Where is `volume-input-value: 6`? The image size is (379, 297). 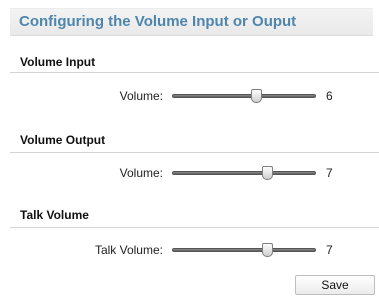 volume-input-value: 6 is located at coordinates (329, 96).